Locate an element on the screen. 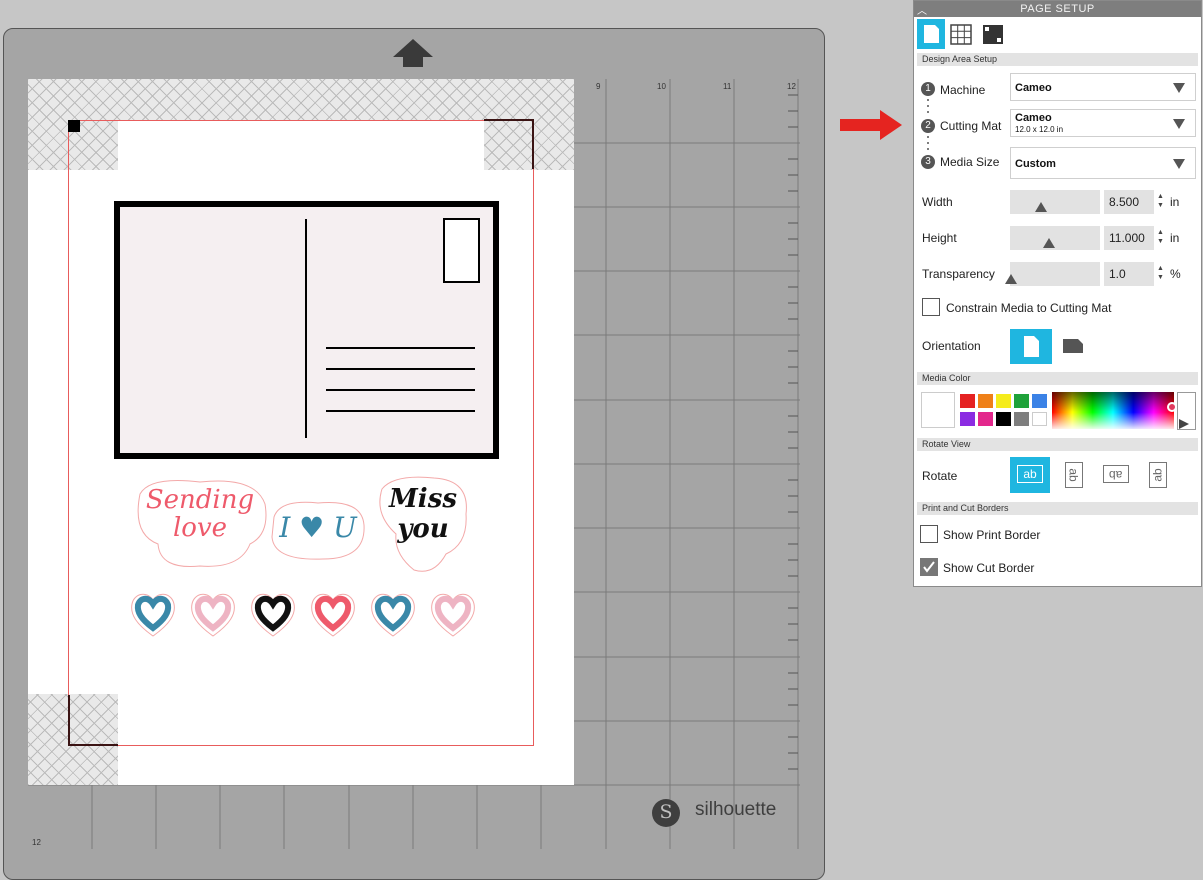  sticker-i-love-u: I ♥ U is located at coordinates (318, 530).